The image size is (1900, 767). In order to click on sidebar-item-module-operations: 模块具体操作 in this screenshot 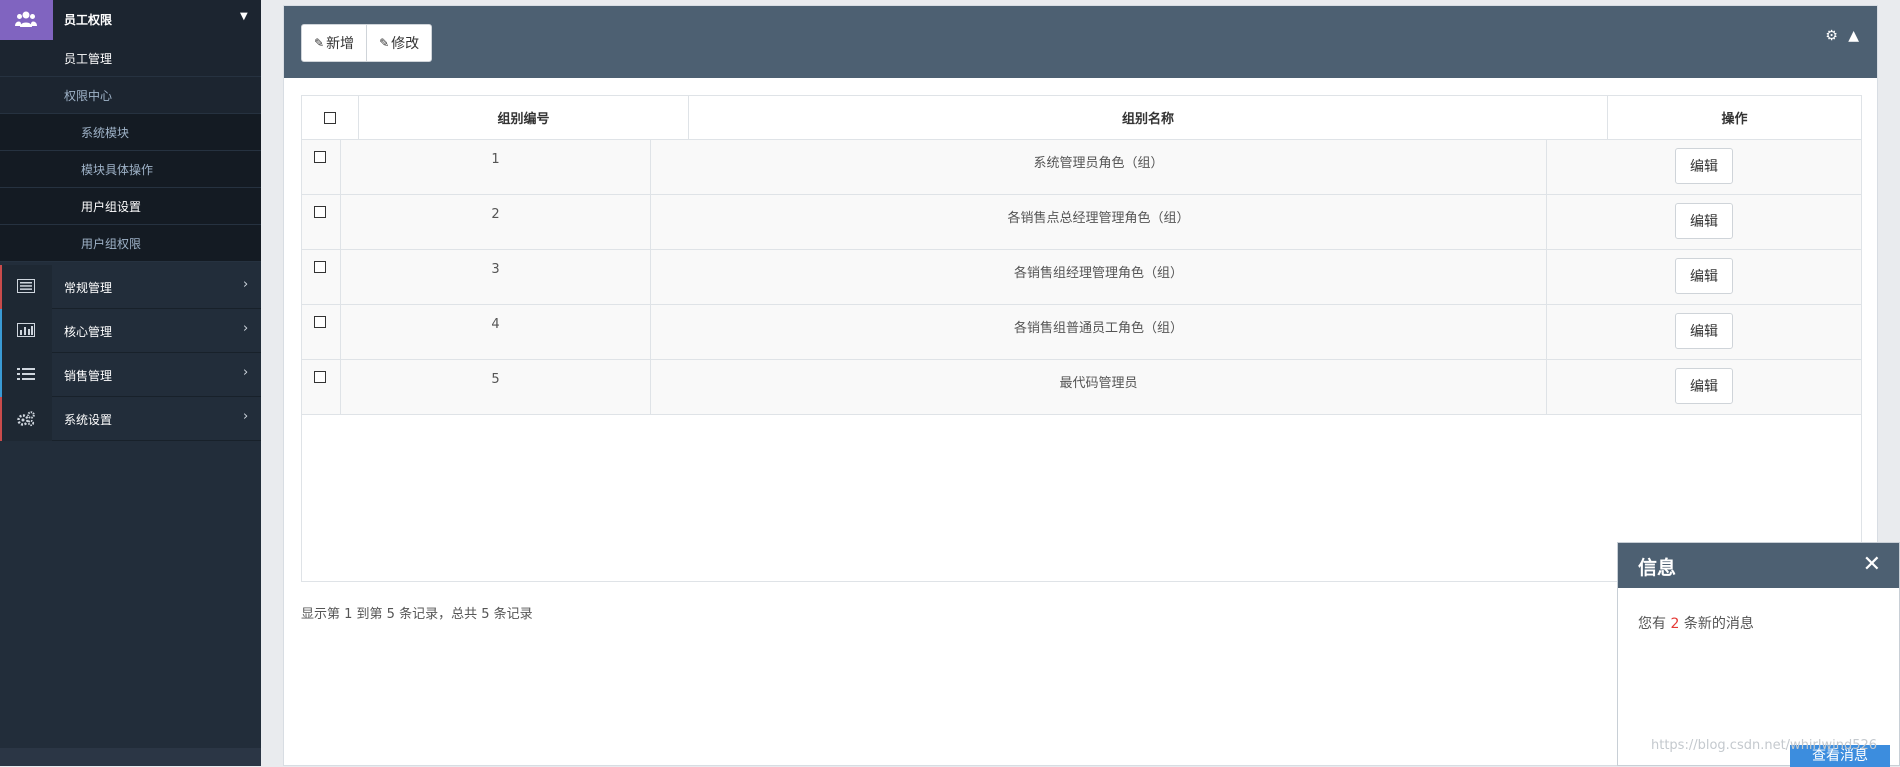, I will do `click(130, 169)`.